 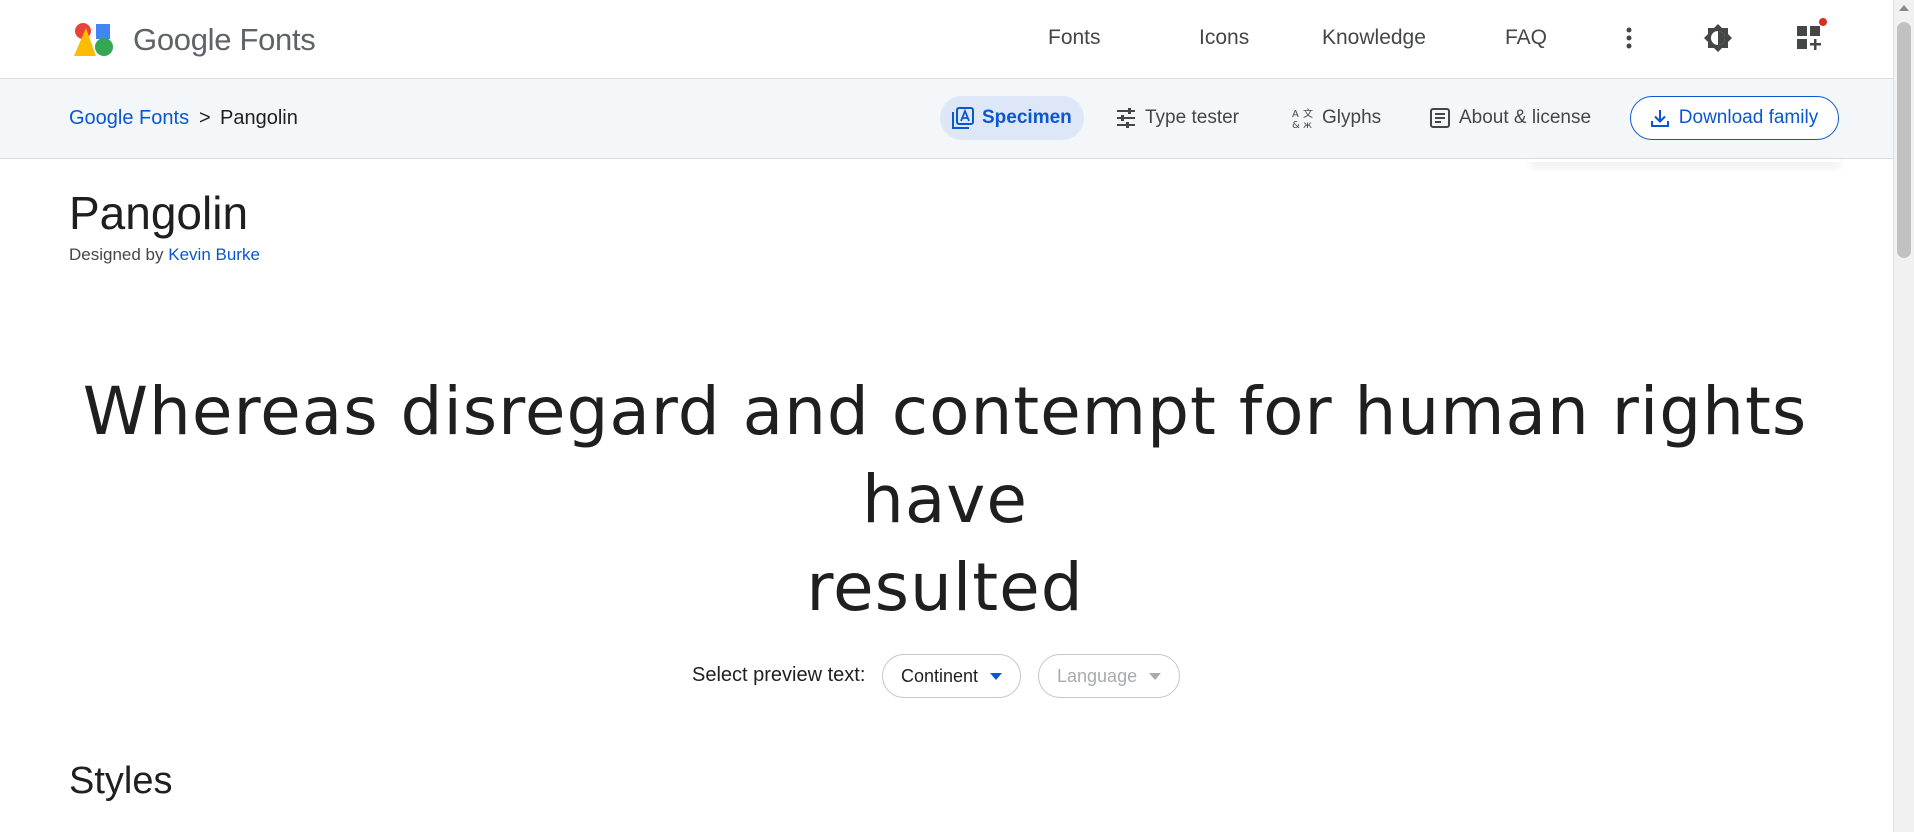 I want to click on tab-specimen-label: Specimen, so click(x=1027, y=117).